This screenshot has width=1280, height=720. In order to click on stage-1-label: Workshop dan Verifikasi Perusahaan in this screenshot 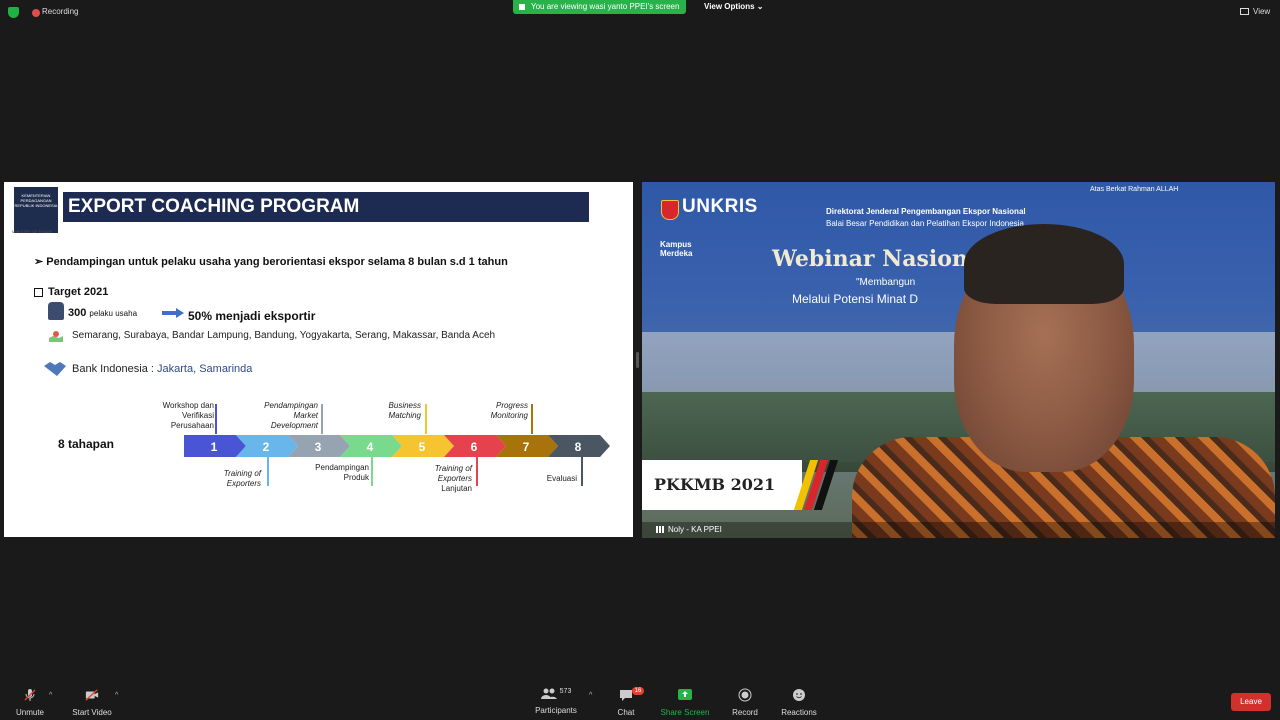, I will do `click(179, 416)`.